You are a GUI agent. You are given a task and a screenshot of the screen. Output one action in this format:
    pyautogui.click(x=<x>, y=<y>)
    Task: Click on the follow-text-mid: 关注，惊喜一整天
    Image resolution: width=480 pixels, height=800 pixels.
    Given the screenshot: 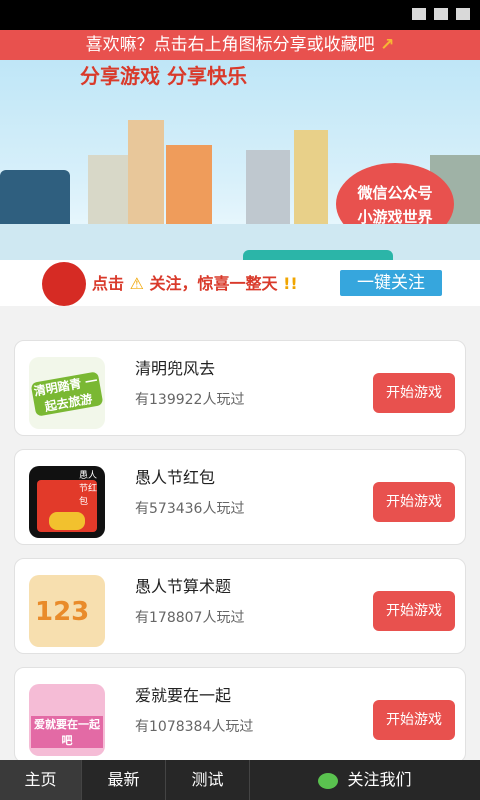 What is the action you would take?
    pyautogui.click(x=213, y=283)
    